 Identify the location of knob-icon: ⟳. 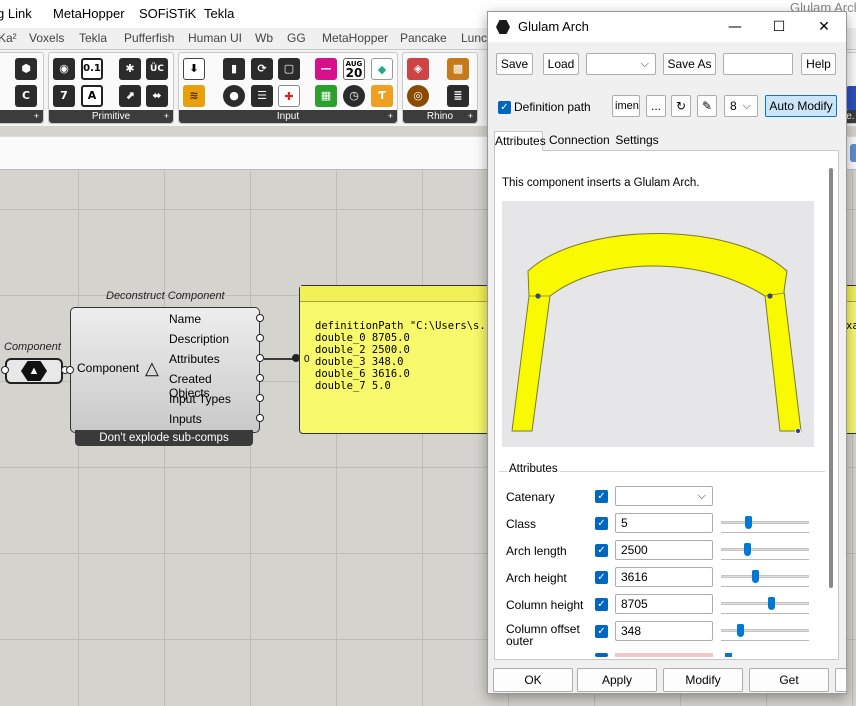
(262, 69).